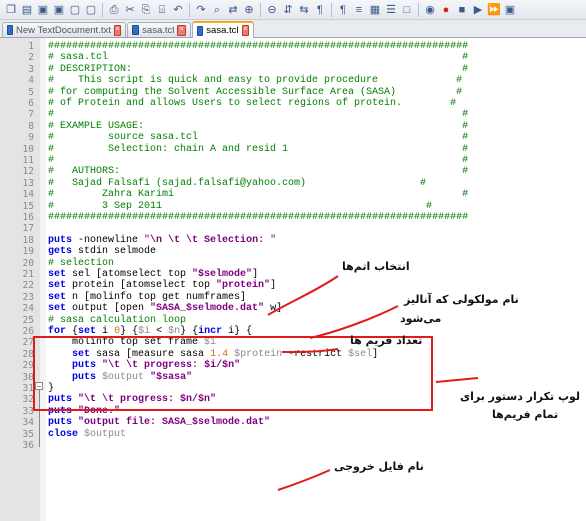 This screenshot has width=586, height=521. What do you see at coordinates (273, 286) in the screenshot?
I see `code-token: ]` at bounding box center [273, 286].